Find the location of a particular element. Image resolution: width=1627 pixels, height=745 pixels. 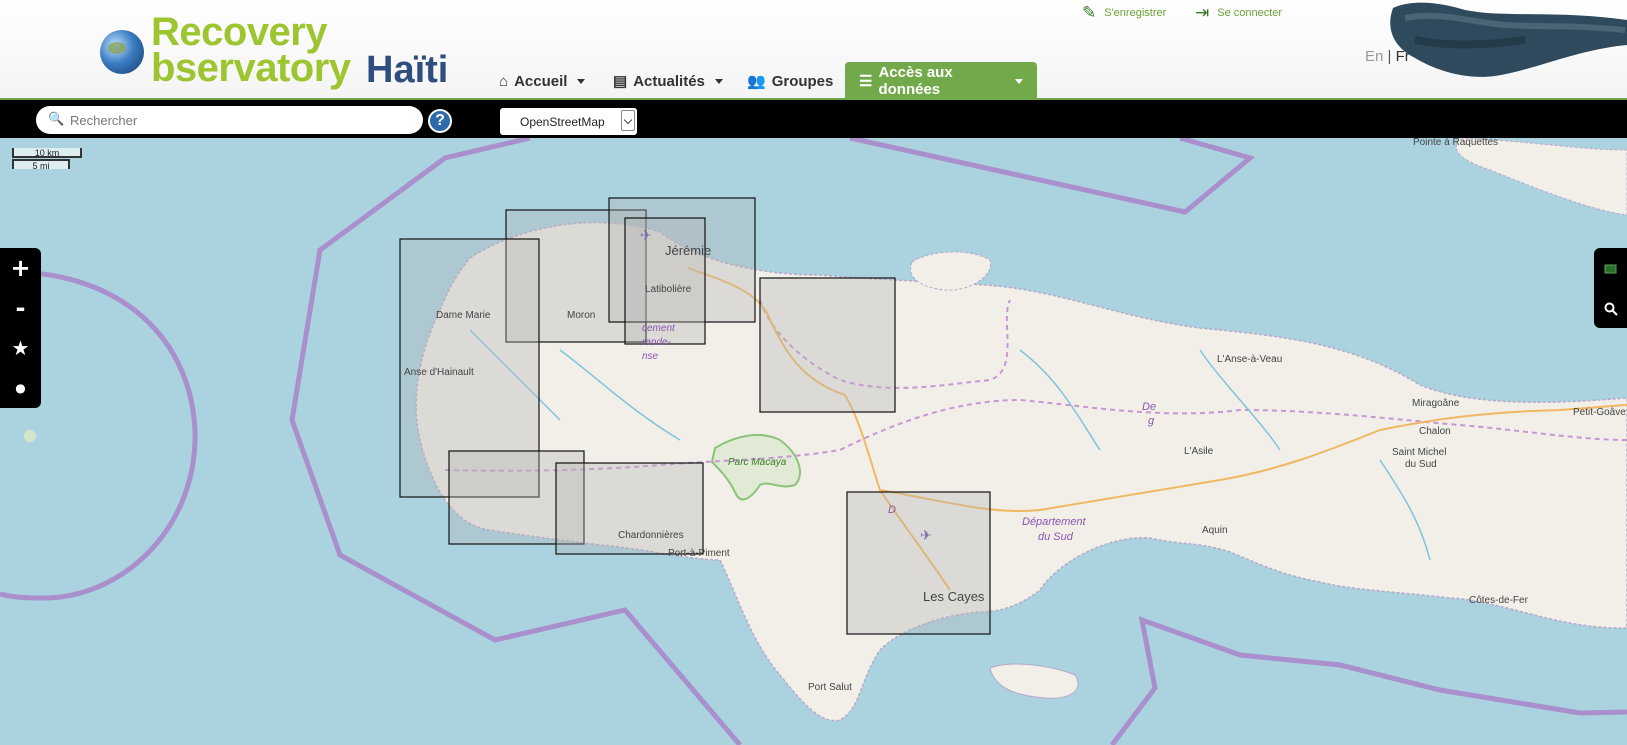

help-button: ? is located at coordinates (440, 121).